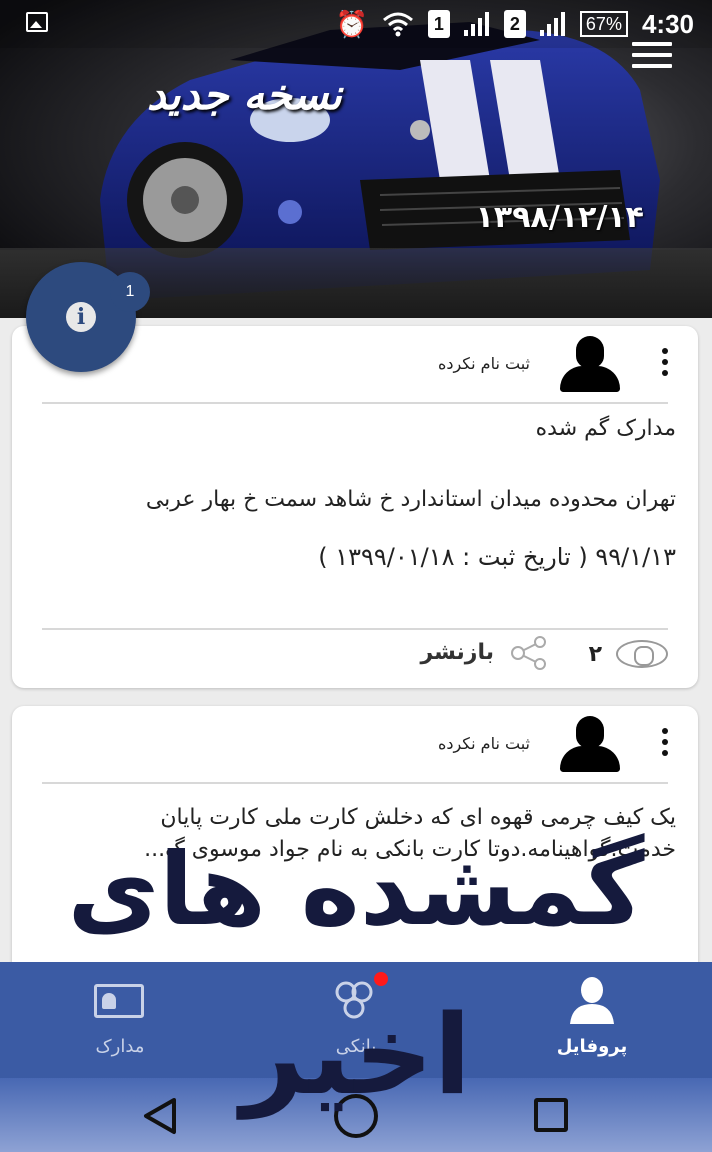 The image size is (712, 1152). What do you see at coordinates (130, 292) in the screenshot?
I see `info-badge: 1` at bounding box center [130, 292].